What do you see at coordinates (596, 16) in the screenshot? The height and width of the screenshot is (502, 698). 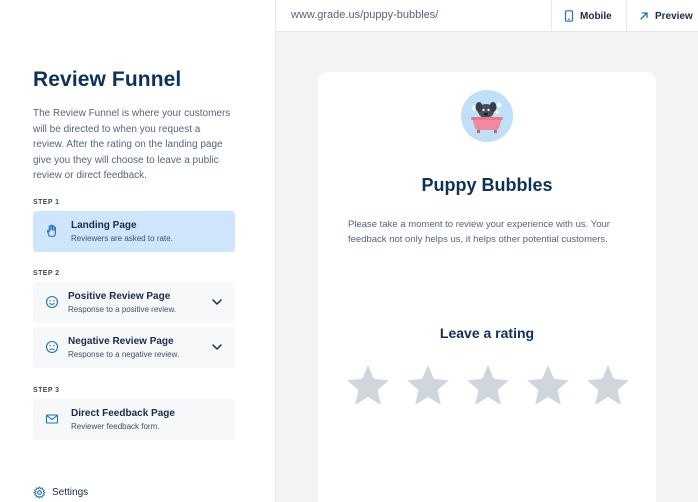 I see `mobile-label: Mobile` at bounding box center [596, 16].